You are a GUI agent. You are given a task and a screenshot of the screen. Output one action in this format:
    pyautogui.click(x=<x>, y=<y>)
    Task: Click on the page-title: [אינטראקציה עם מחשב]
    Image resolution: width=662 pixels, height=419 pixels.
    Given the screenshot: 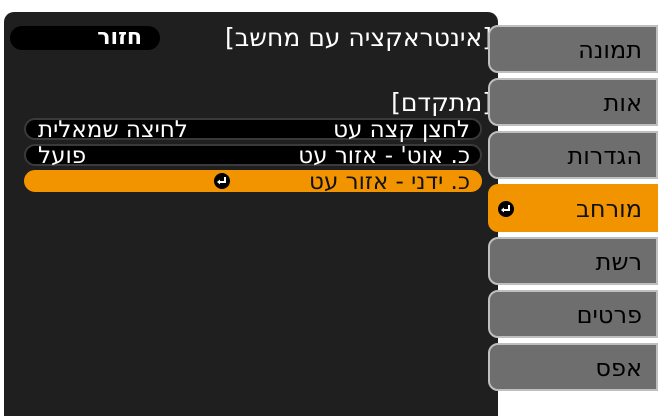 What is the action you would take?
    pyautogui.click(x=358, y=37)
    